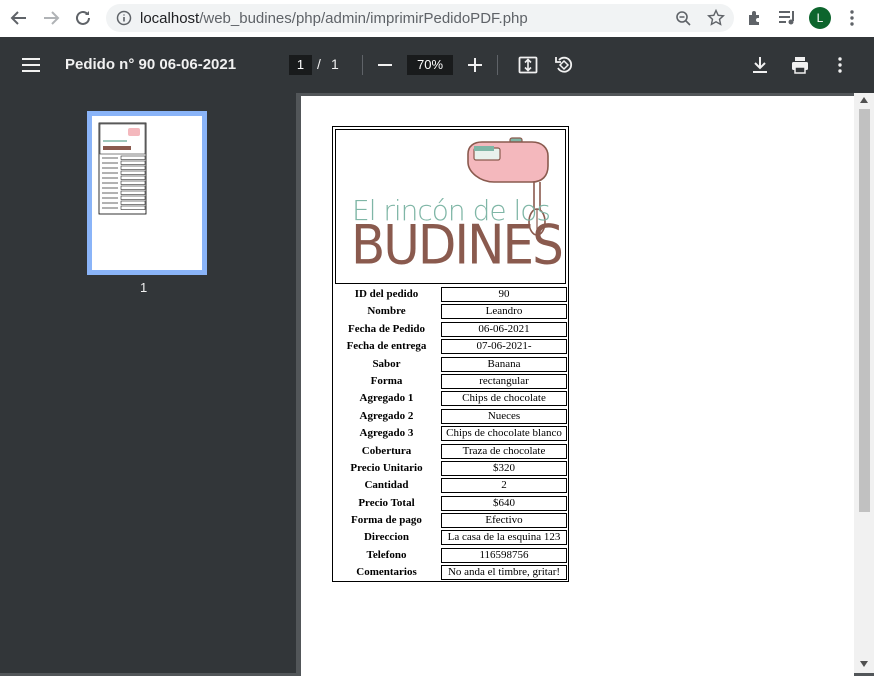 This screenshot has height=676, width=874. What do you see at coordinates (124, 18) in the screenshot?
I see `info-icon` at bounding box center [124, 18].